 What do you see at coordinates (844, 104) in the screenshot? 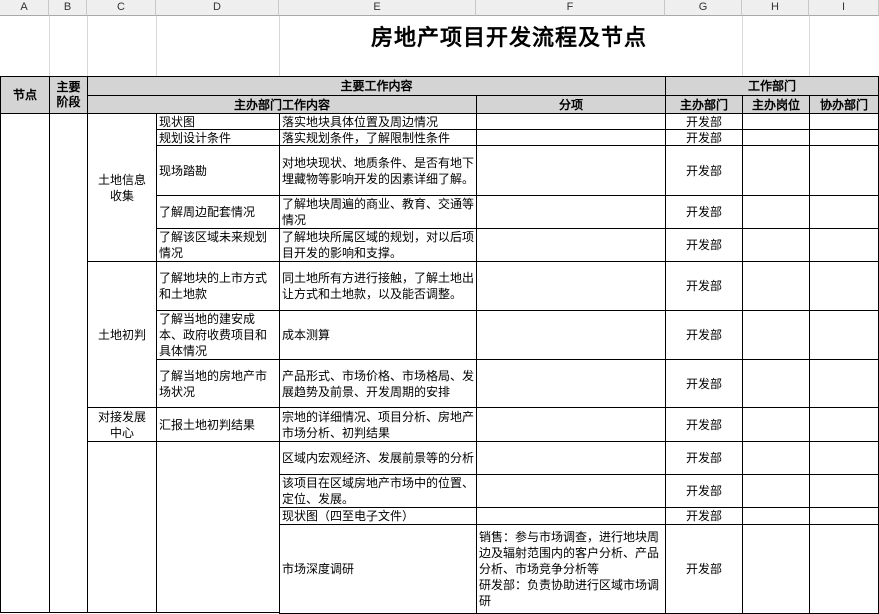
I see `header-assist-dept: 协办部门` at bounding box center [844, 104].